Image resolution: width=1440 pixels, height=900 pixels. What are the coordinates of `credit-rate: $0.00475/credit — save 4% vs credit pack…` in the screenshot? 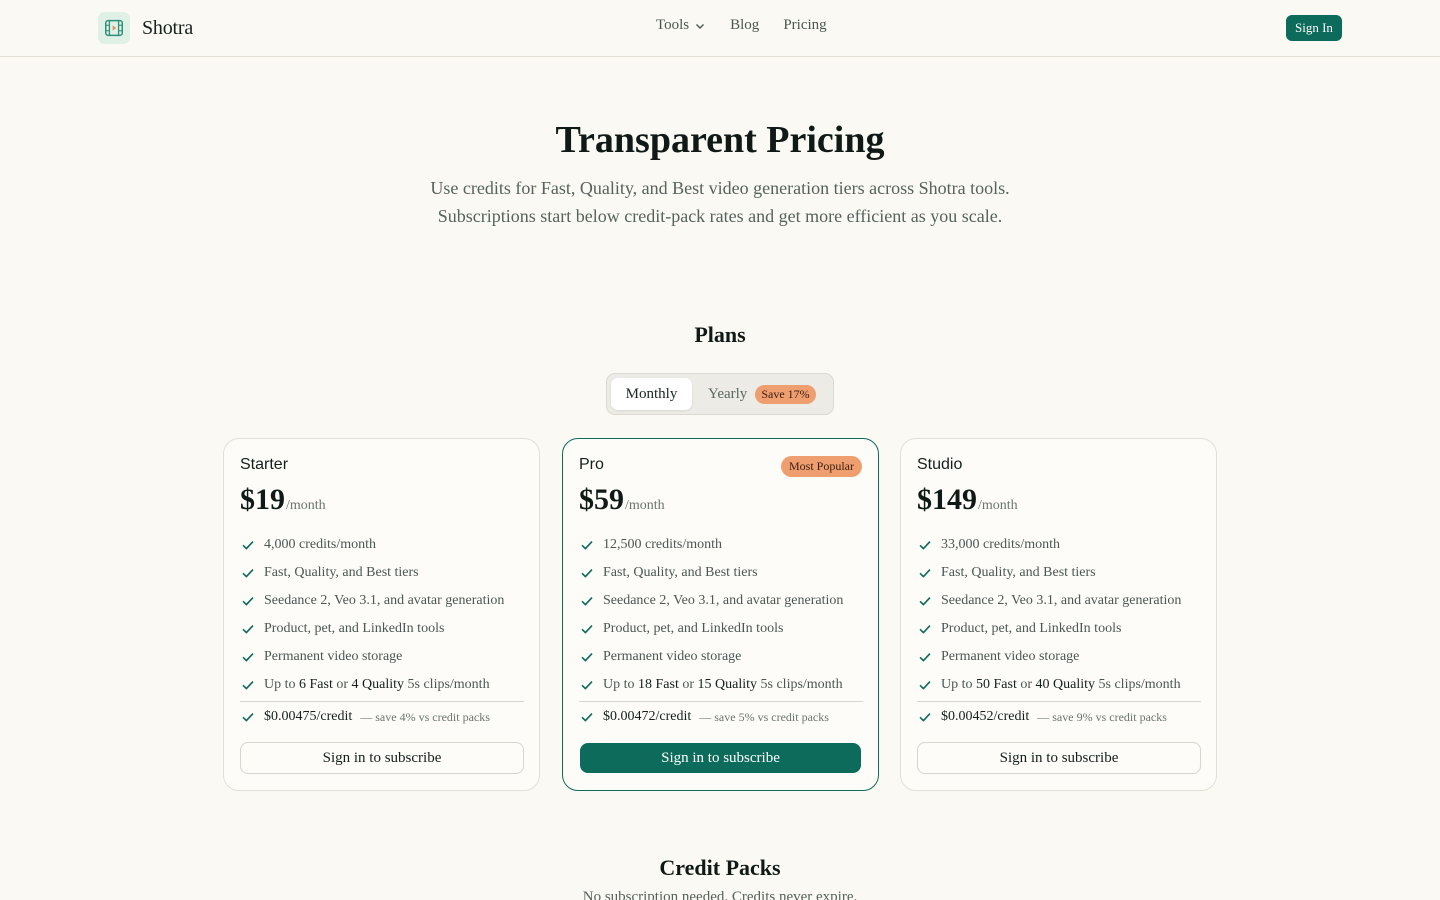 It's located at (382, 717).